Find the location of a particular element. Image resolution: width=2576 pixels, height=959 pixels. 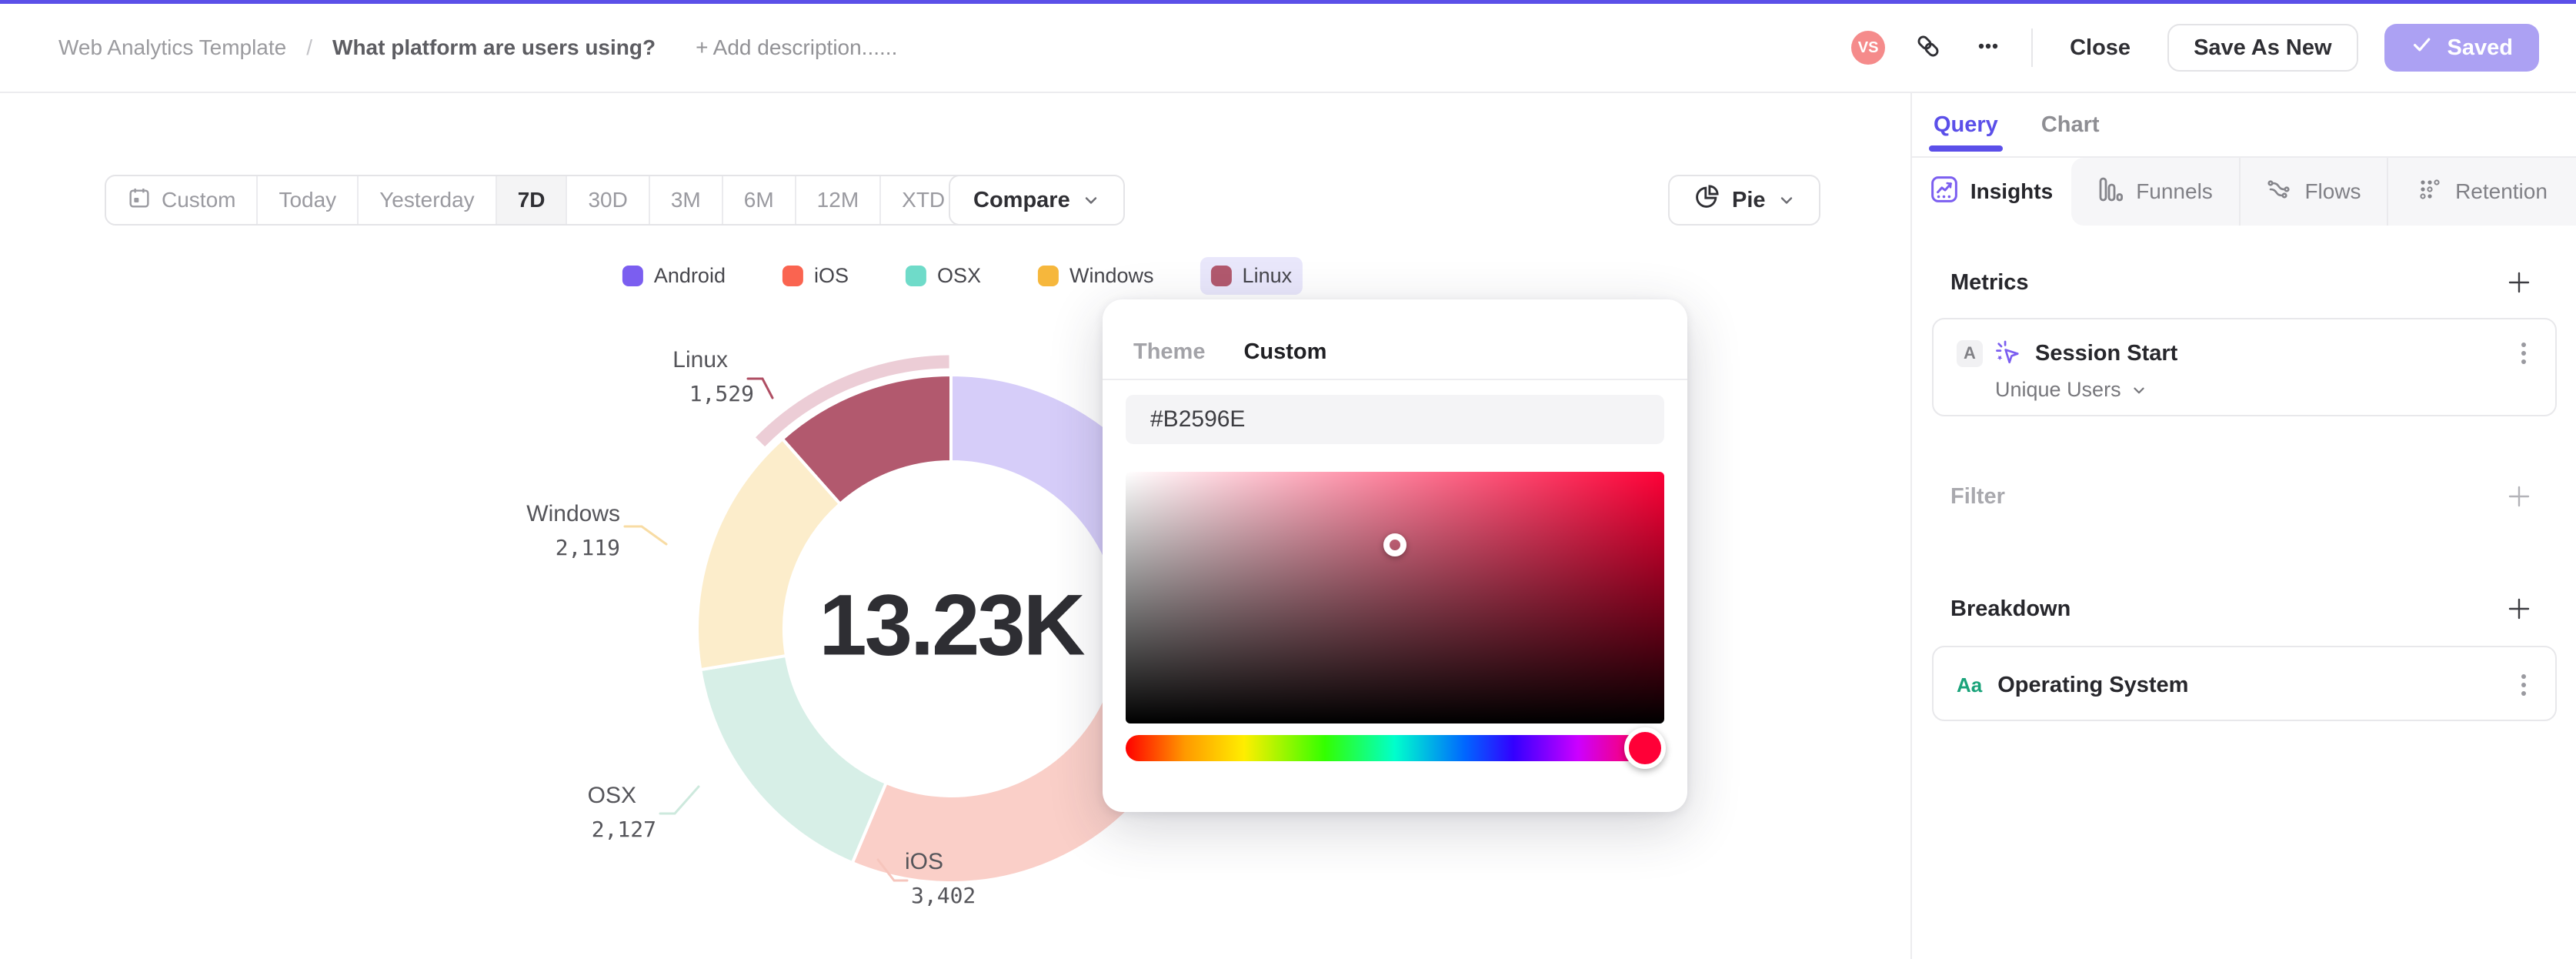

tab-custom: Custom is located at coordinates (1284, 352).